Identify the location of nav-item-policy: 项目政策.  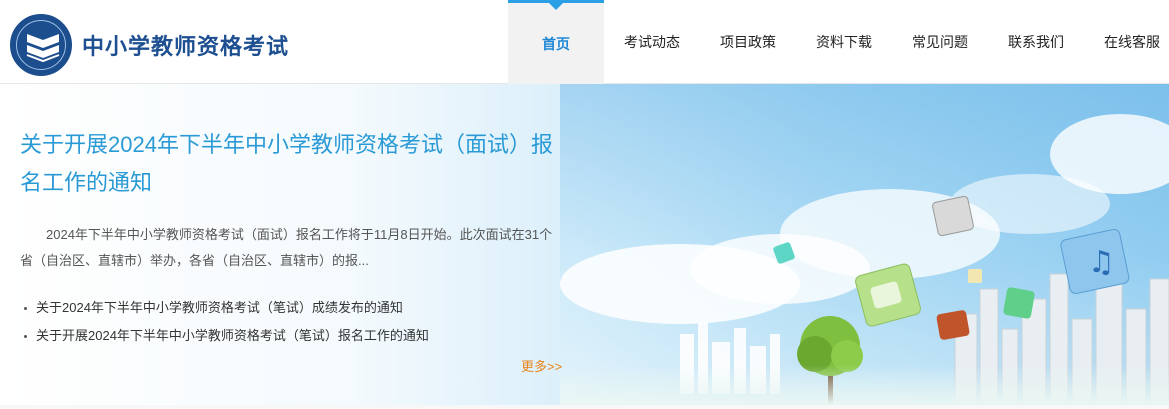
(748, 42).